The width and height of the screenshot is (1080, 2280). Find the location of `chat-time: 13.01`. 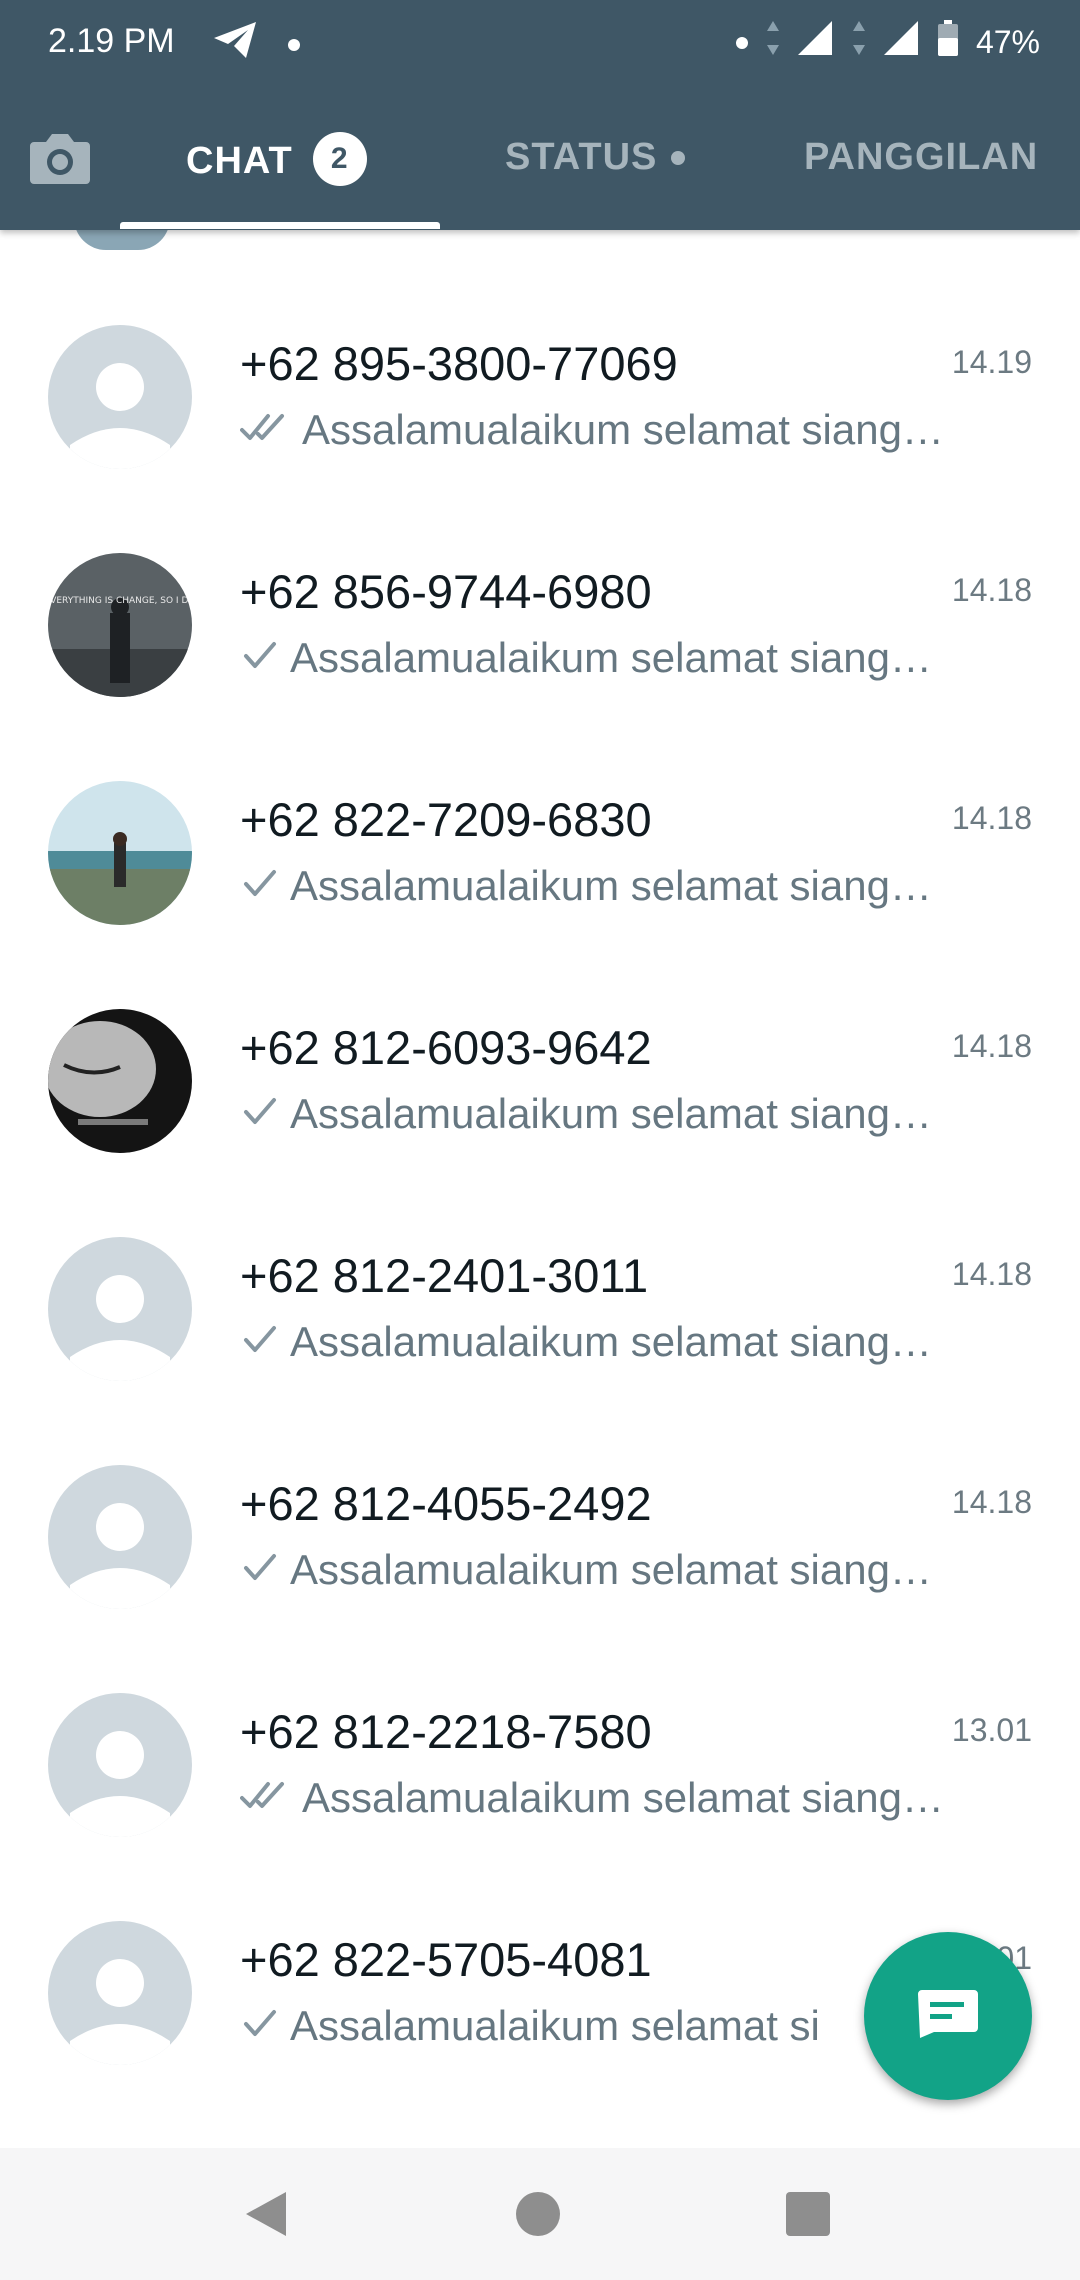

chat-time: 13.01 is located at coordinates (991, 1730).